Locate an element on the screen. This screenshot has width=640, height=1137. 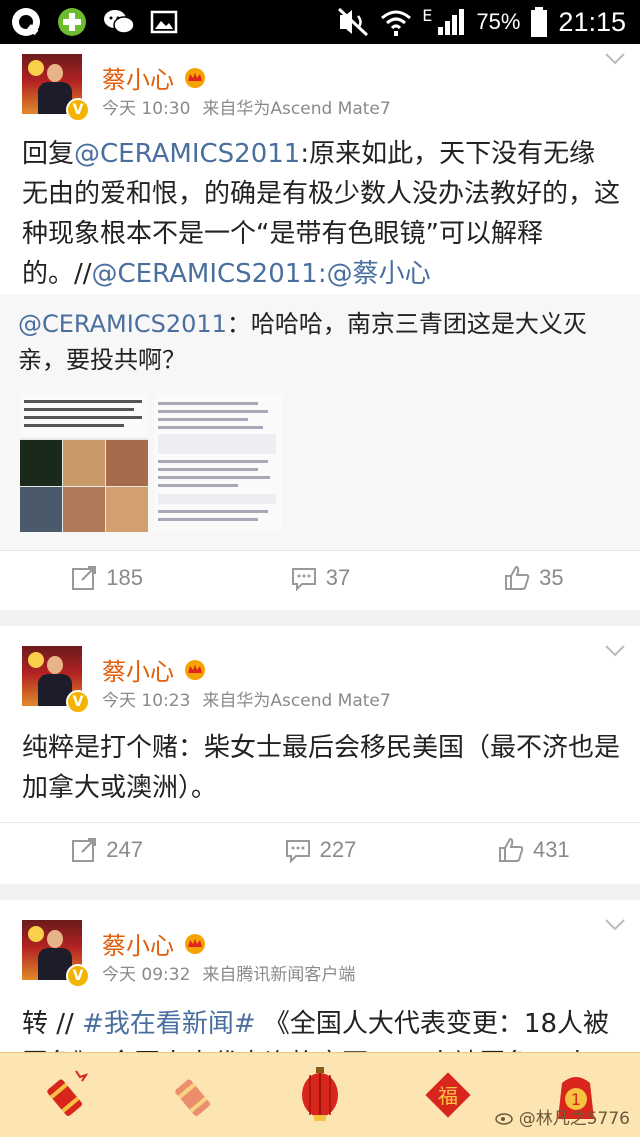
gallery-icon is located at coordinates (164, 22).